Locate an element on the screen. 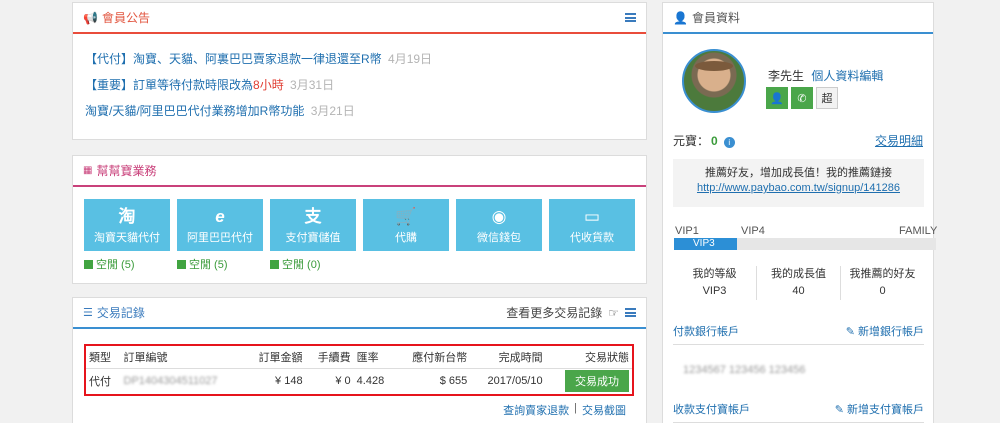 This screenshot has height=423, width=1000. cod-collection-tile: ▭ 代收貨款 is located at coordinates (592, 225).